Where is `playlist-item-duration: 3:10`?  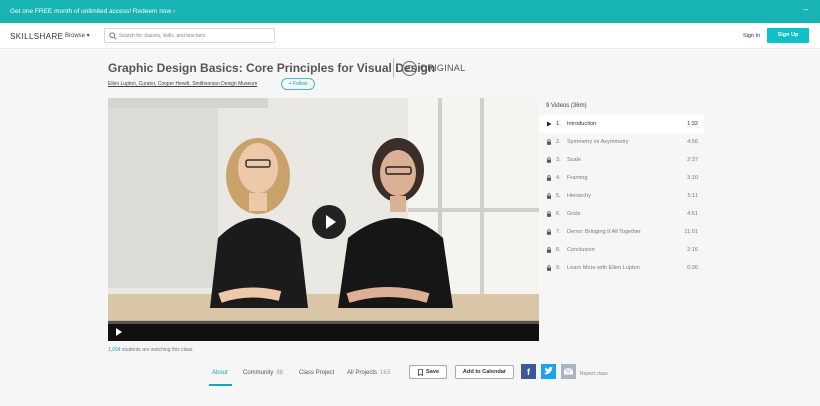
playlist-item-duration: 3:10 is located at coordinates (692, 178).